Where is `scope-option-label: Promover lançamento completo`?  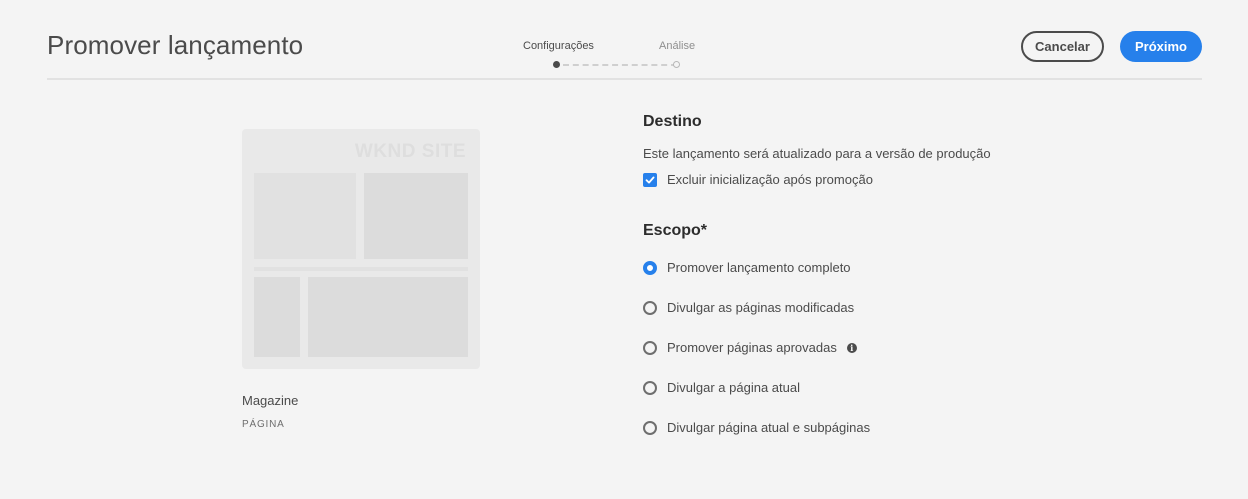 scope-option-label: Promover lançamento completo is located at coordinates (759, 267).